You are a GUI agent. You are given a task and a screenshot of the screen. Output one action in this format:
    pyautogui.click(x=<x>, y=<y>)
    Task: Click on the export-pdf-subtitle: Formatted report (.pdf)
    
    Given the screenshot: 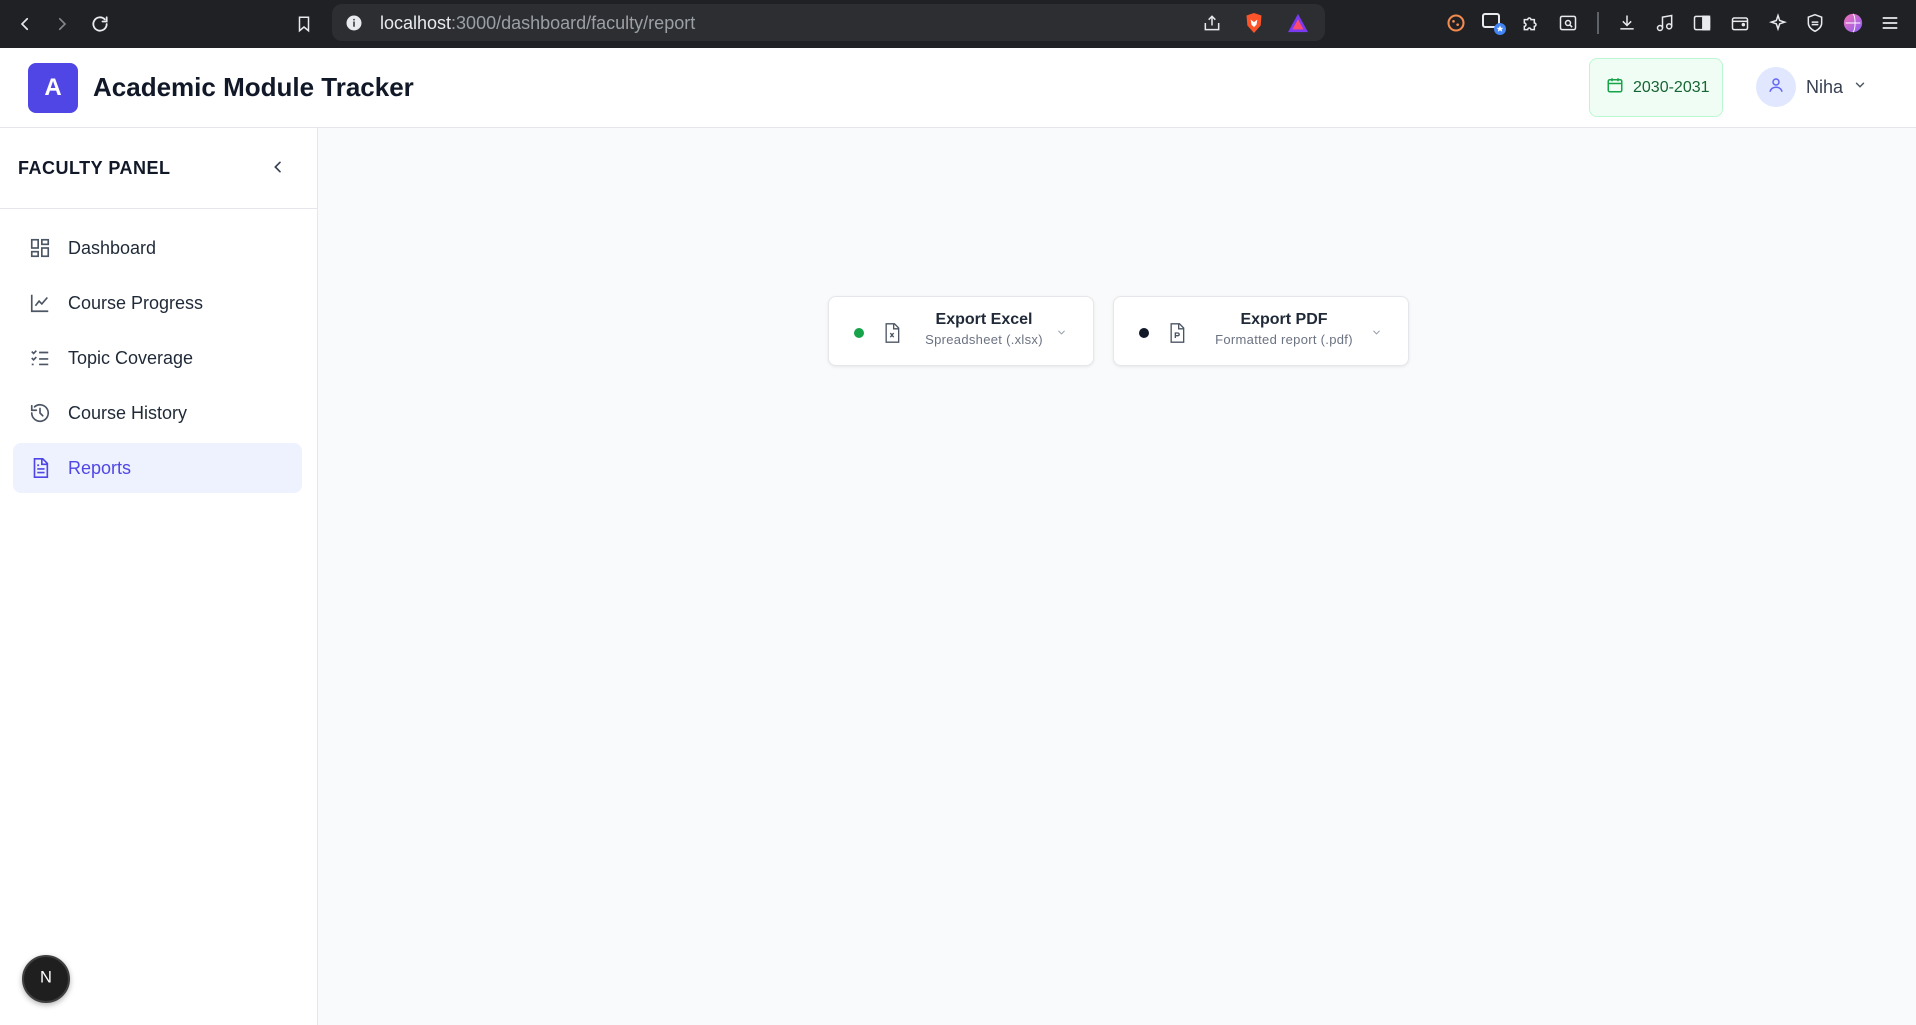 What is the action you would take?
    pyautogui.click(x=1284, y=339)
    